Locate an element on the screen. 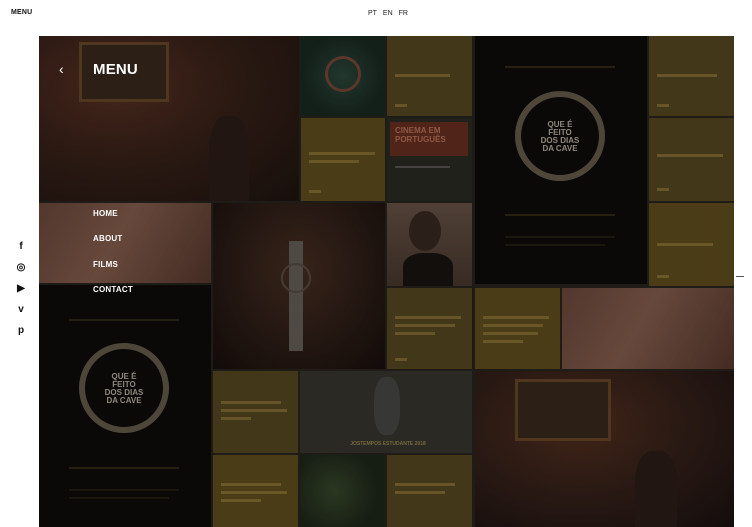 This screenshot has width=752, height=527. lang-en: EN is located at coordinates (388, 13).